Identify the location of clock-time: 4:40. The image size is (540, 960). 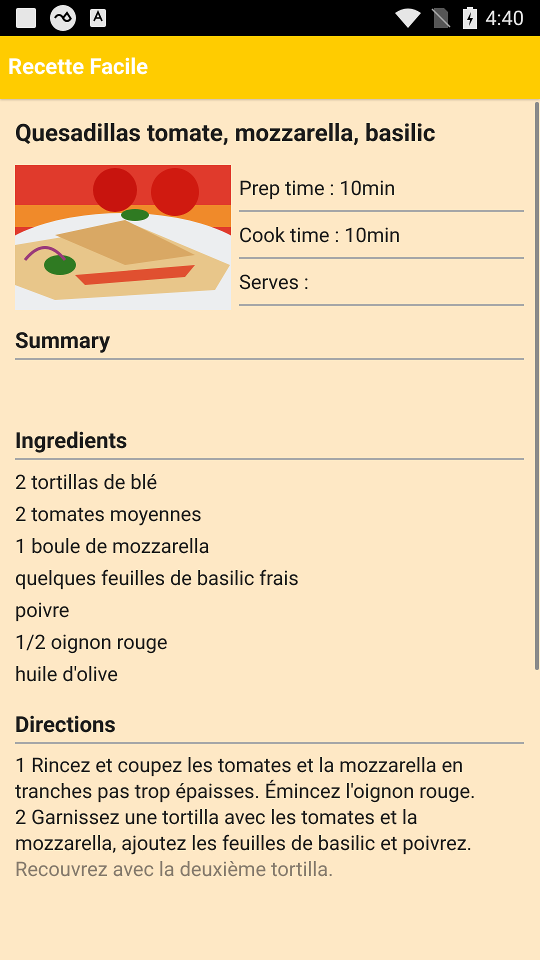
(504, 18).